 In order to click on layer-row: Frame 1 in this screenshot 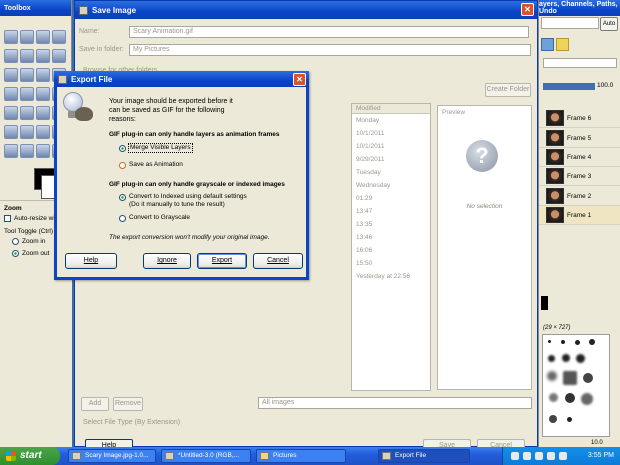, I will do `click(579, 215)`.